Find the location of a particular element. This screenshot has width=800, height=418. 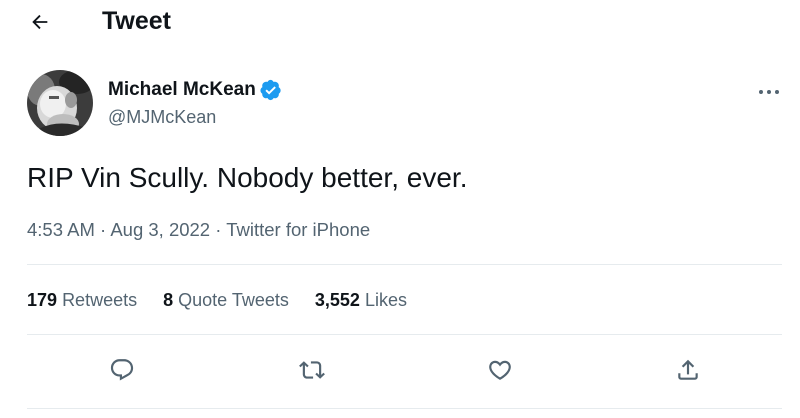

display-name: Michael McKean is located at coordinates (182, 89).